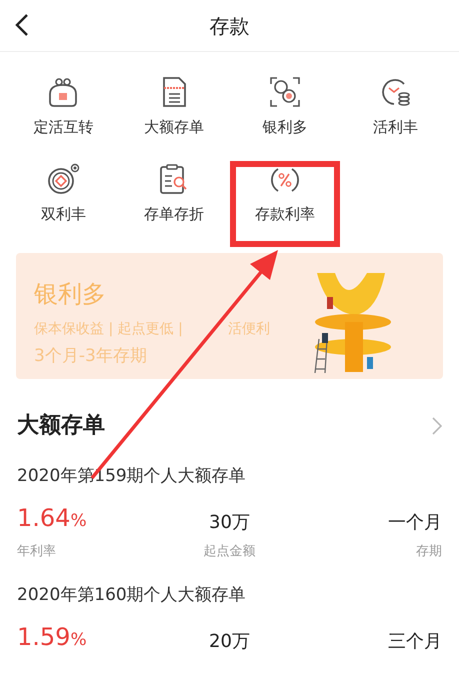 The width and height of the screenshot is (459, 682). What do you see at coordinates (52, 518) in the screenshot?
I see `interest-rate: 1.64%` at bounding box center [52, 518].